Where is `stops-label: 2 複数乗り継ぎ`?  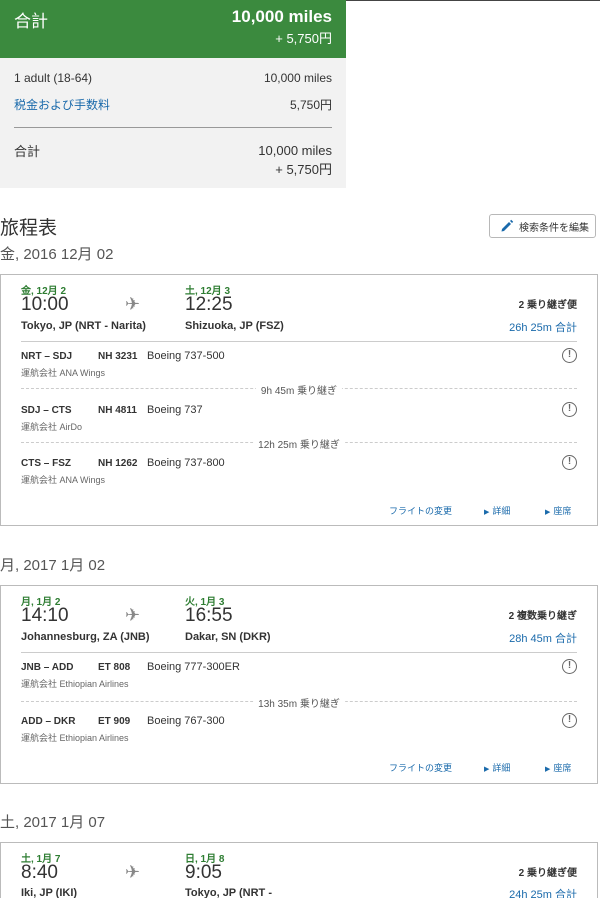
stops-label: 2 複数乗り継ぎ is located at coordinates (542, 616).